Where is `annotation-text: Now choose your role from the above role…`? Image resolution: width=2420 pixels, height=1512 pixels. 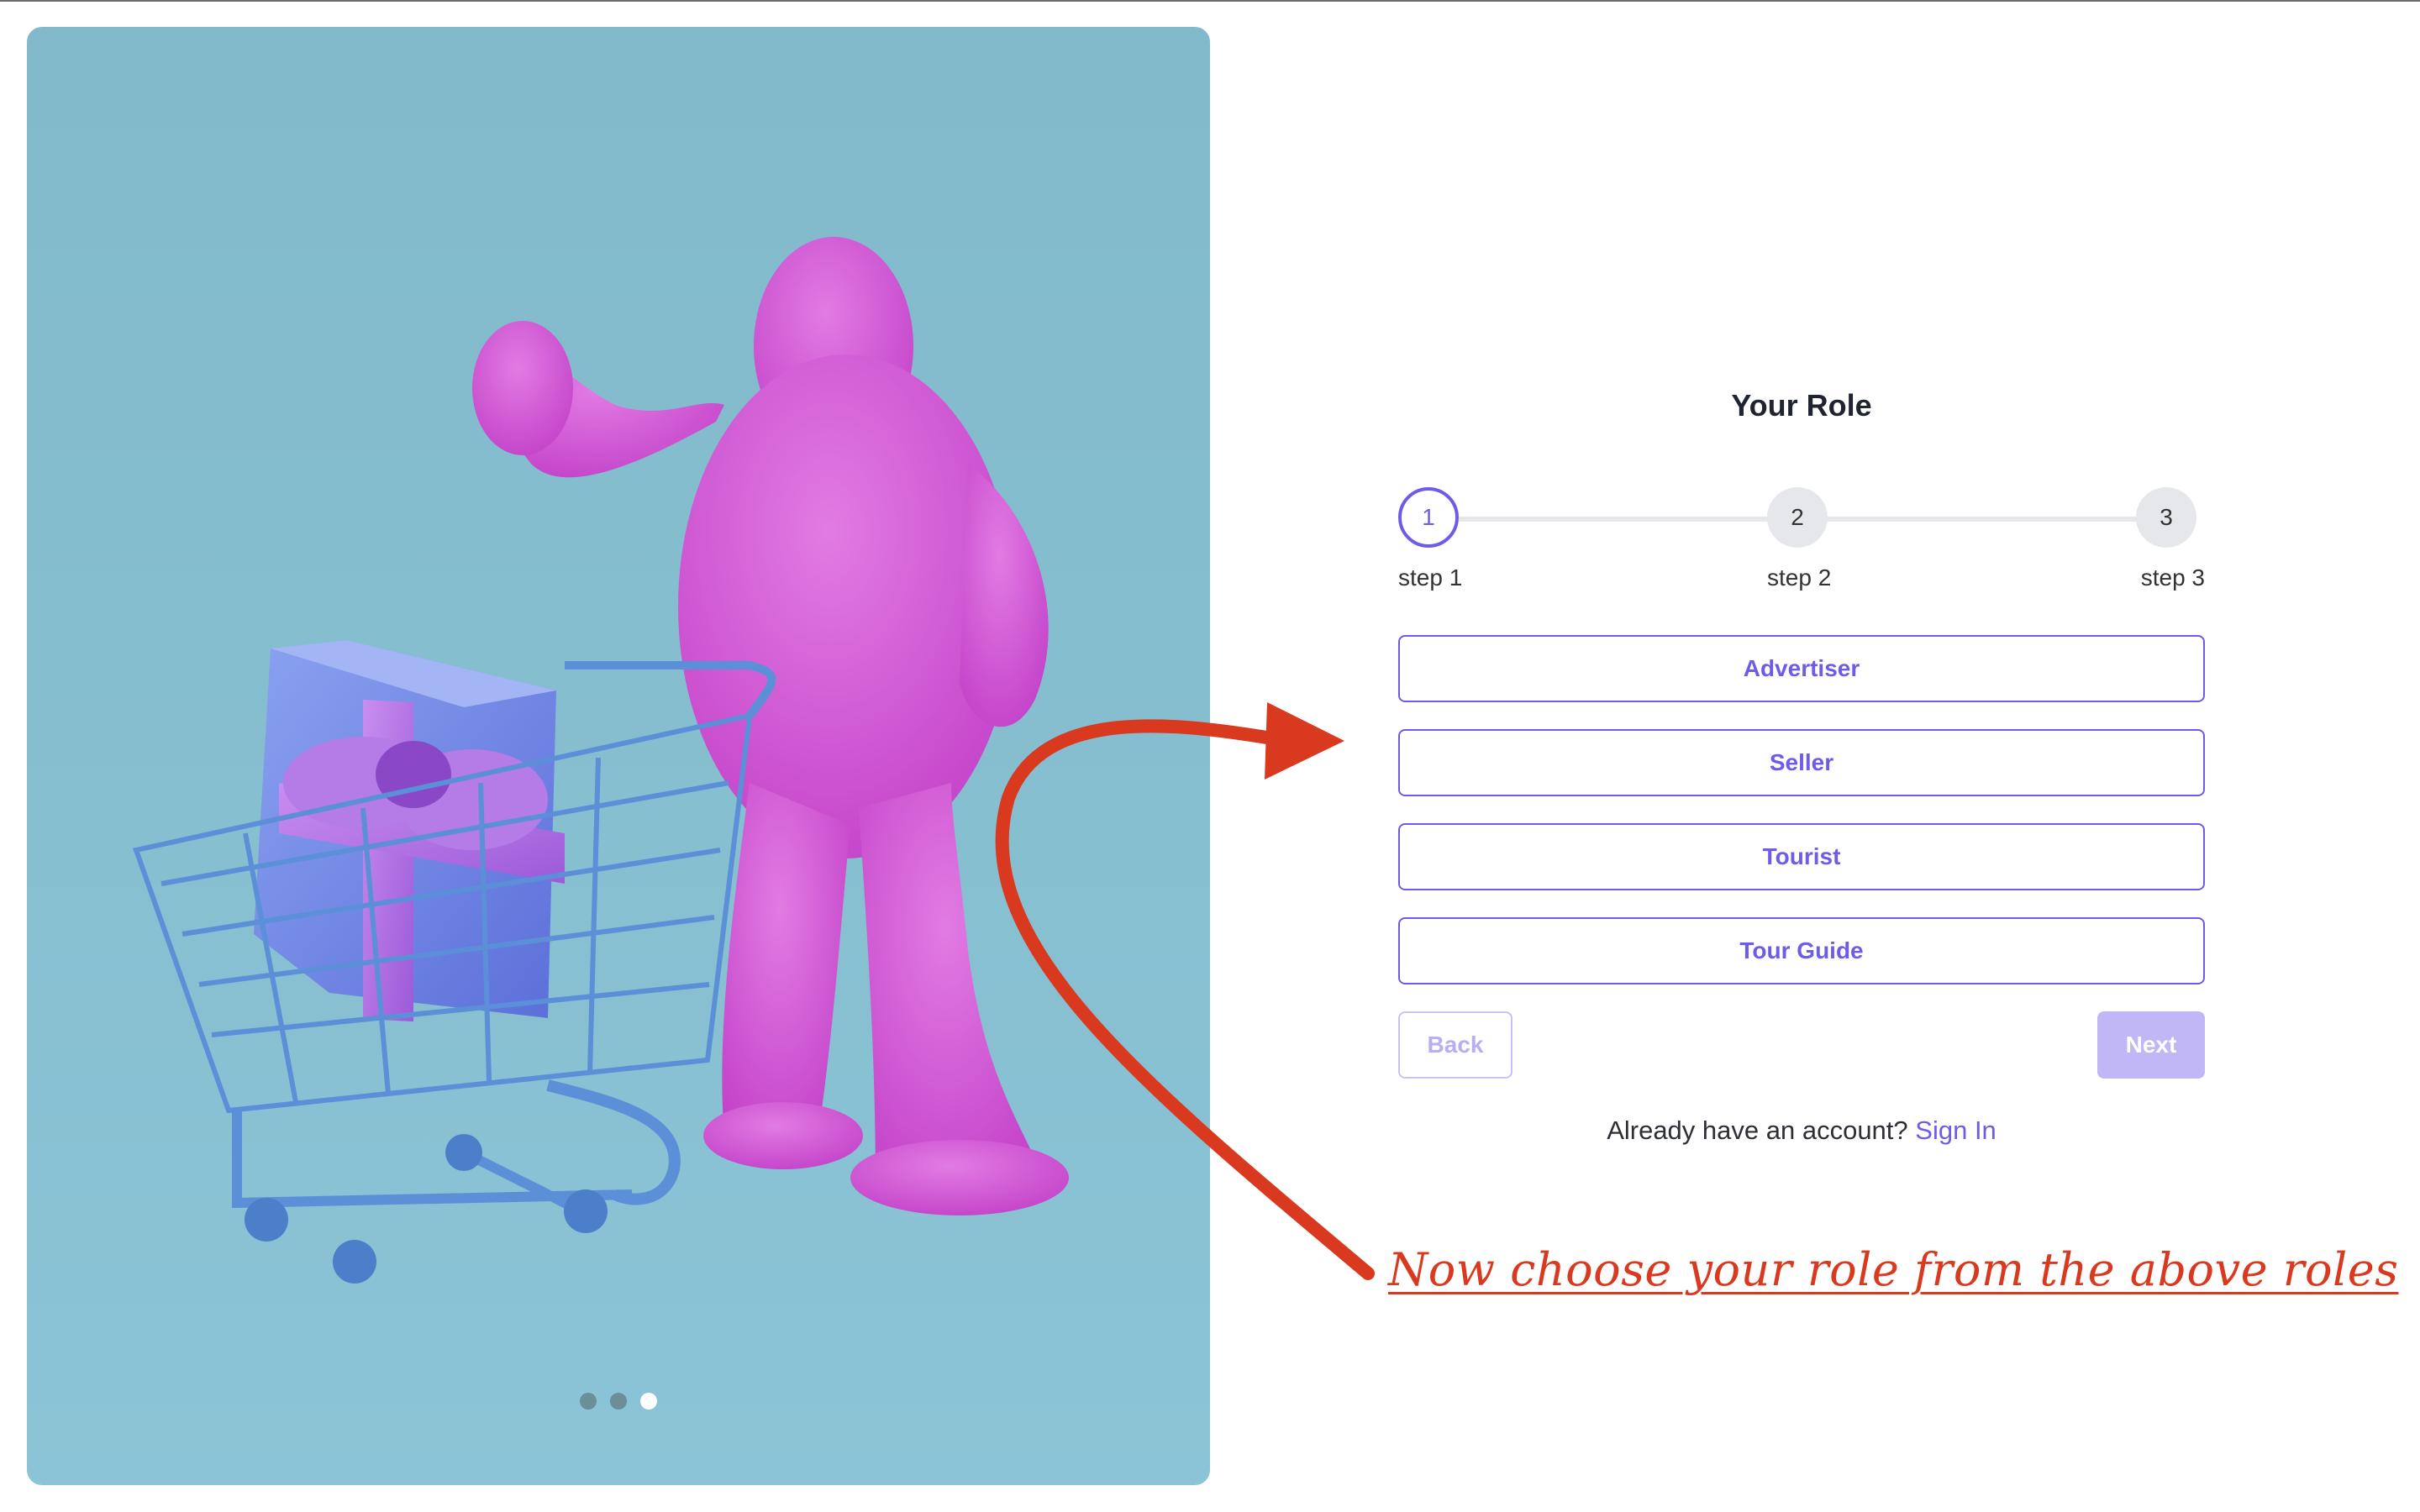 annotation-text: Now choose your role from the above role… is located at coordinates (1893, 1269).